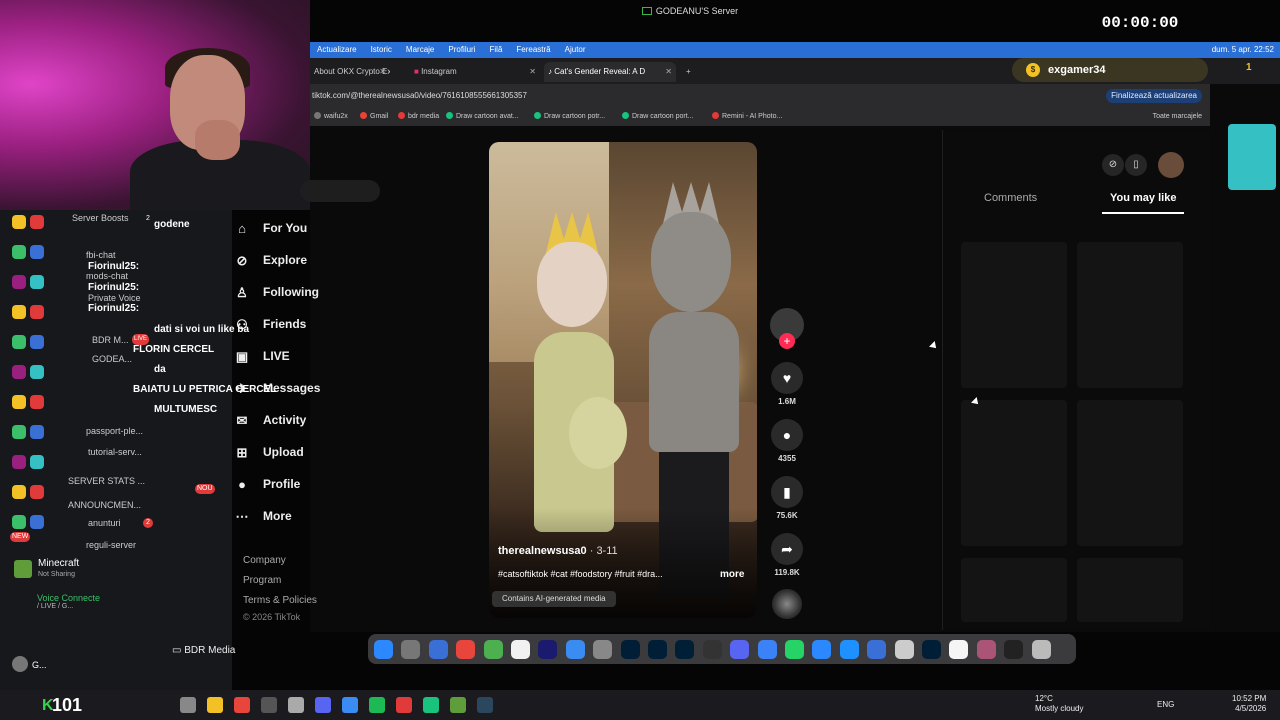 The image size is (1280, 720). What do you see at coordinates (381, 50) in the screenshot?
I see `menu-item: Istoric` at bounding box center [381, 50].